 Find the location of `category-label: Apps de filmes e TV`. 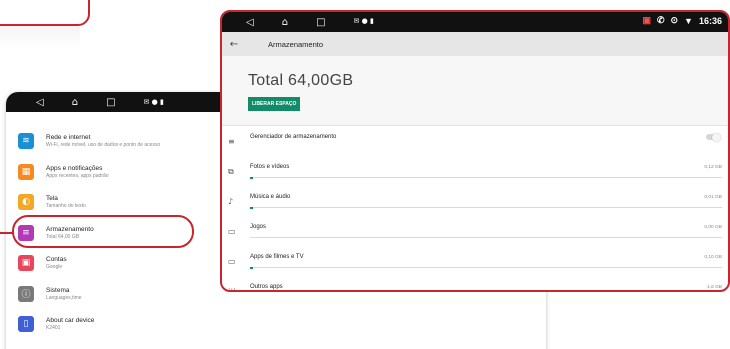

category-label: Apps de filmes e TV is located at coordinates (277, 257).